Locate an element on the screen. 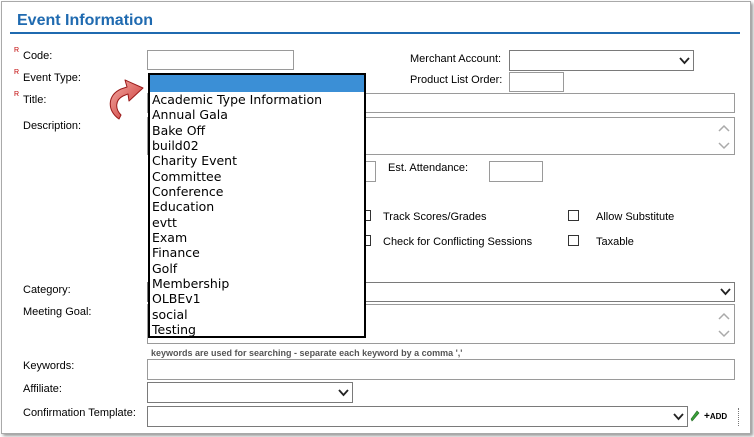  allow-substitute-label: Allow Substitute is located at coordinates (635, 217).